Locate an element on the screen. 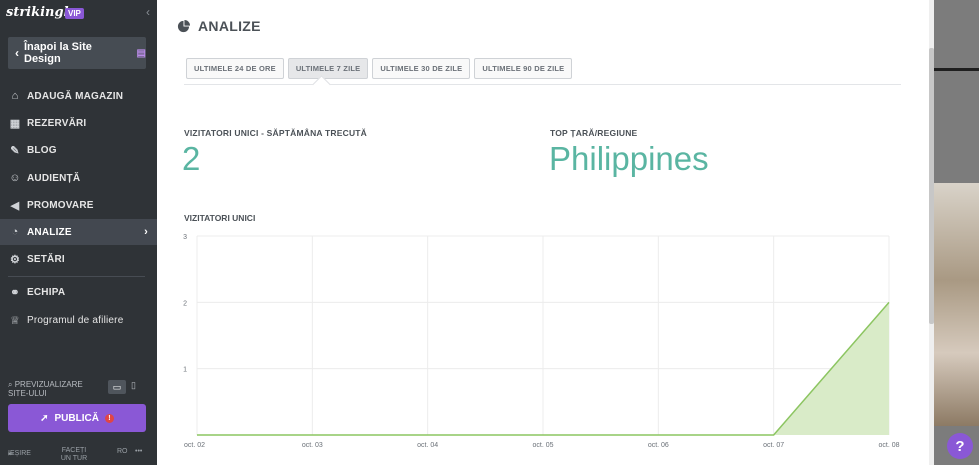  desktop-preview-icon: ▭ is located at coordinates (117, 387).